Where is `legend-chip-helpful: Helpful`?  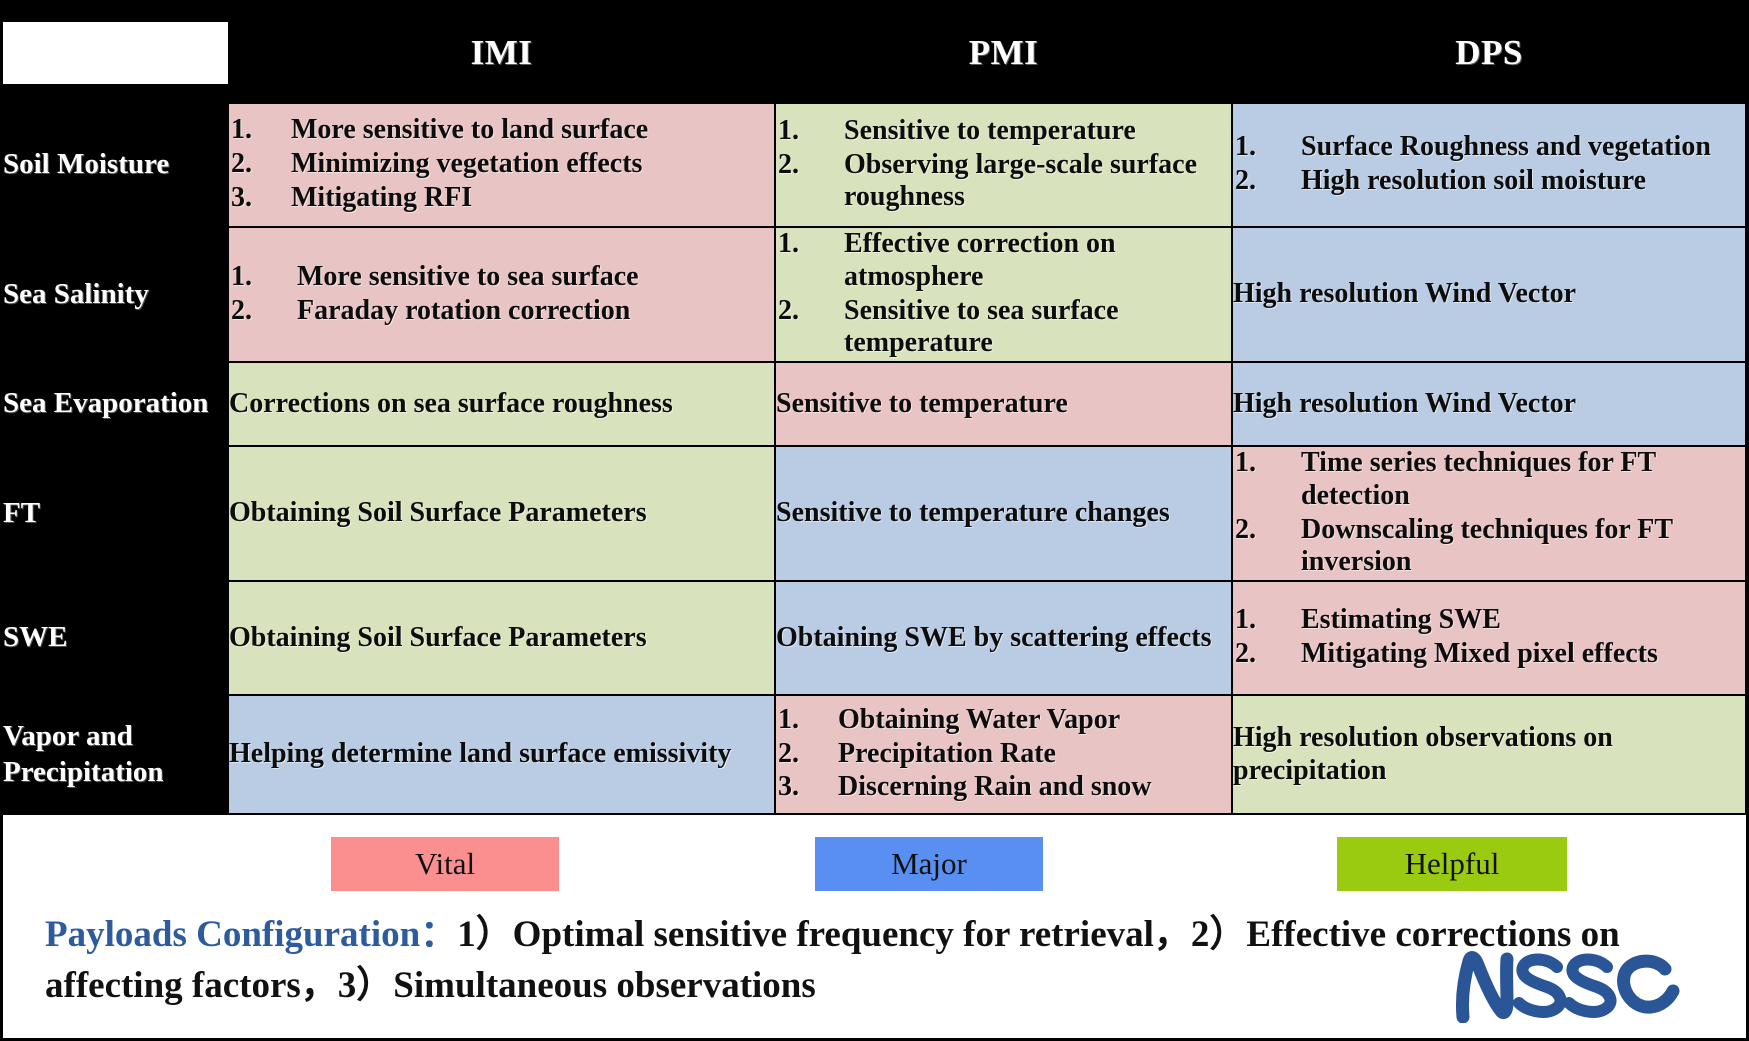 legend-chip-helpful: Helpful is located at coordinates (1452, 864).